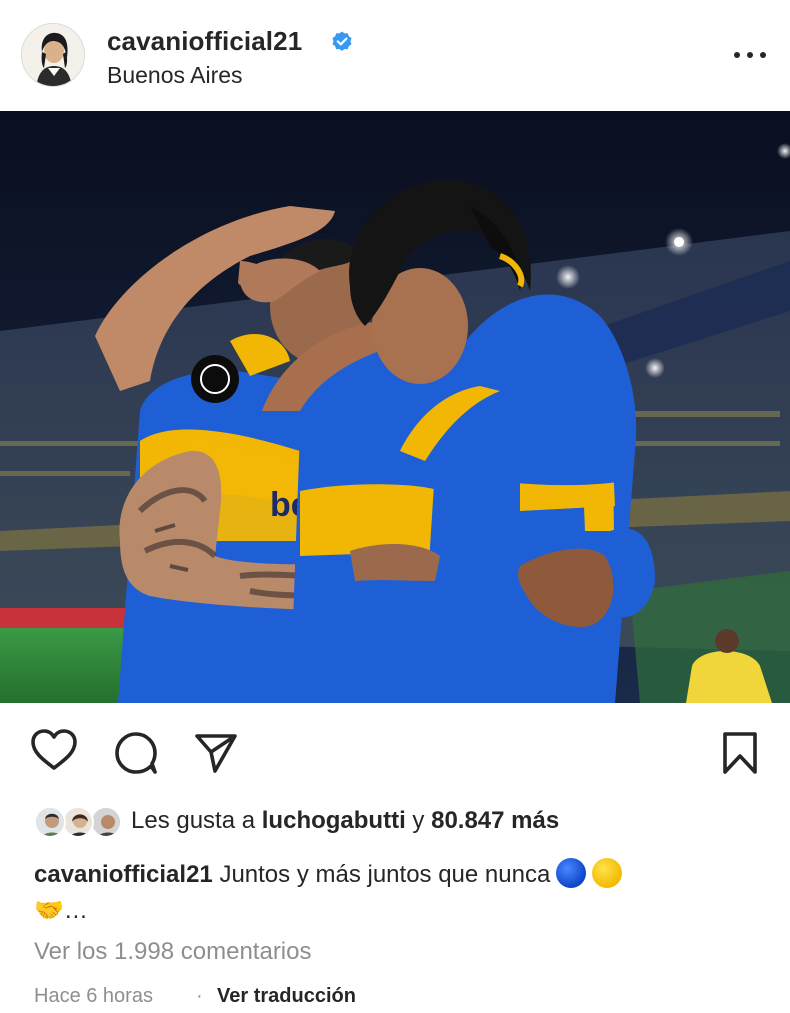 This screenshot has width=790, height=1013. Describe the element at coordinates (395, 55) in the screenshot. I see `post-header: cavaniofficial21 Buenos Aires` at that location.